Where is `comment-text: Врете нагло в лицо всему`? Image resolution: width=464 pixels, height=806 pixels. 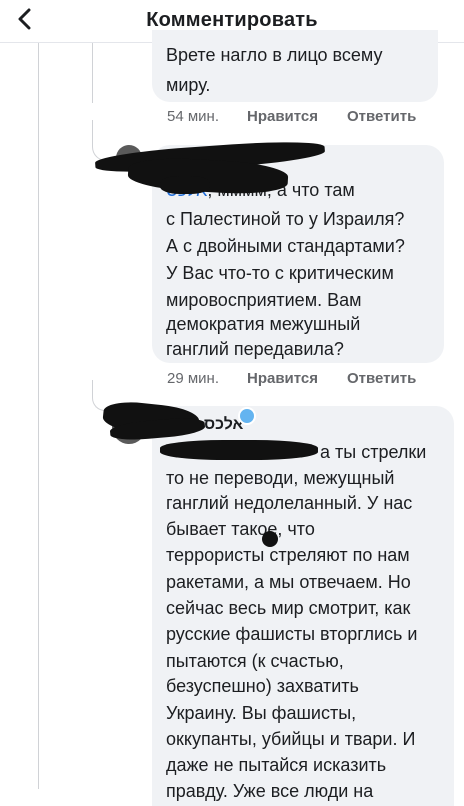 comment-text: Врете нагло в лицо всему is located at coordinates (274, 55).